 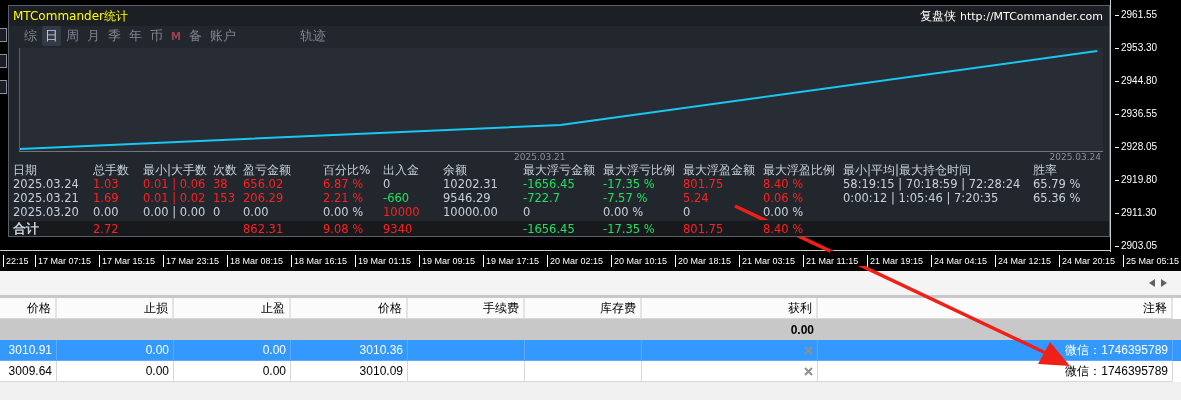 I want to click on table-cell-text: 2.21 %, so click(x=344, y=198).